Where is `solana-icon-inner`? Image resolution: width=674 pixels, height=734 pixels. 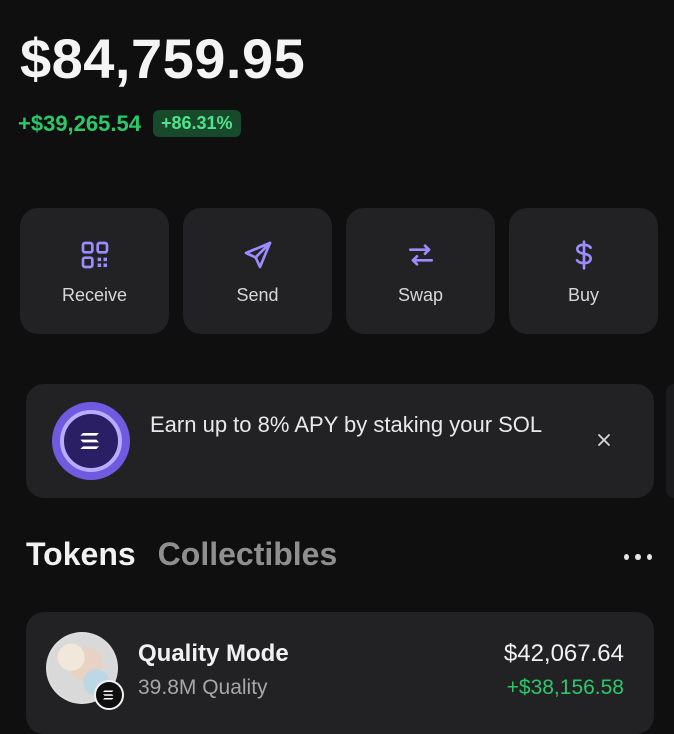 solana-icon-inner is located at coordinates (91, 441).